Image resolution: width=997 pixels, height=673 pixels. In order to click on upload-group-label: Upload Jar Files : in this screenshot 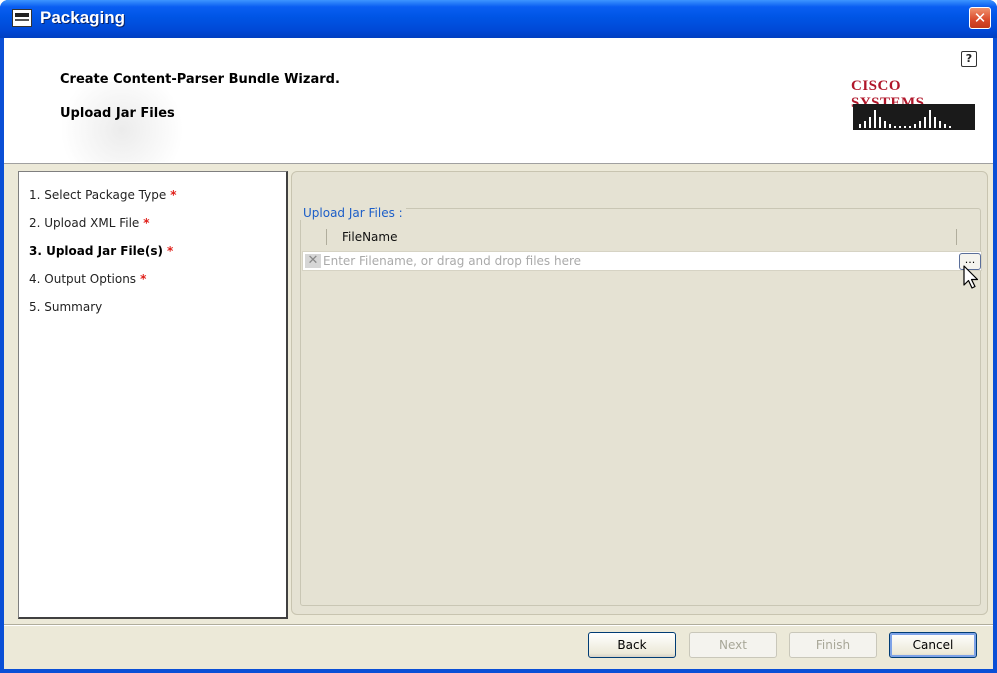, I will do `click(353, 213)`.